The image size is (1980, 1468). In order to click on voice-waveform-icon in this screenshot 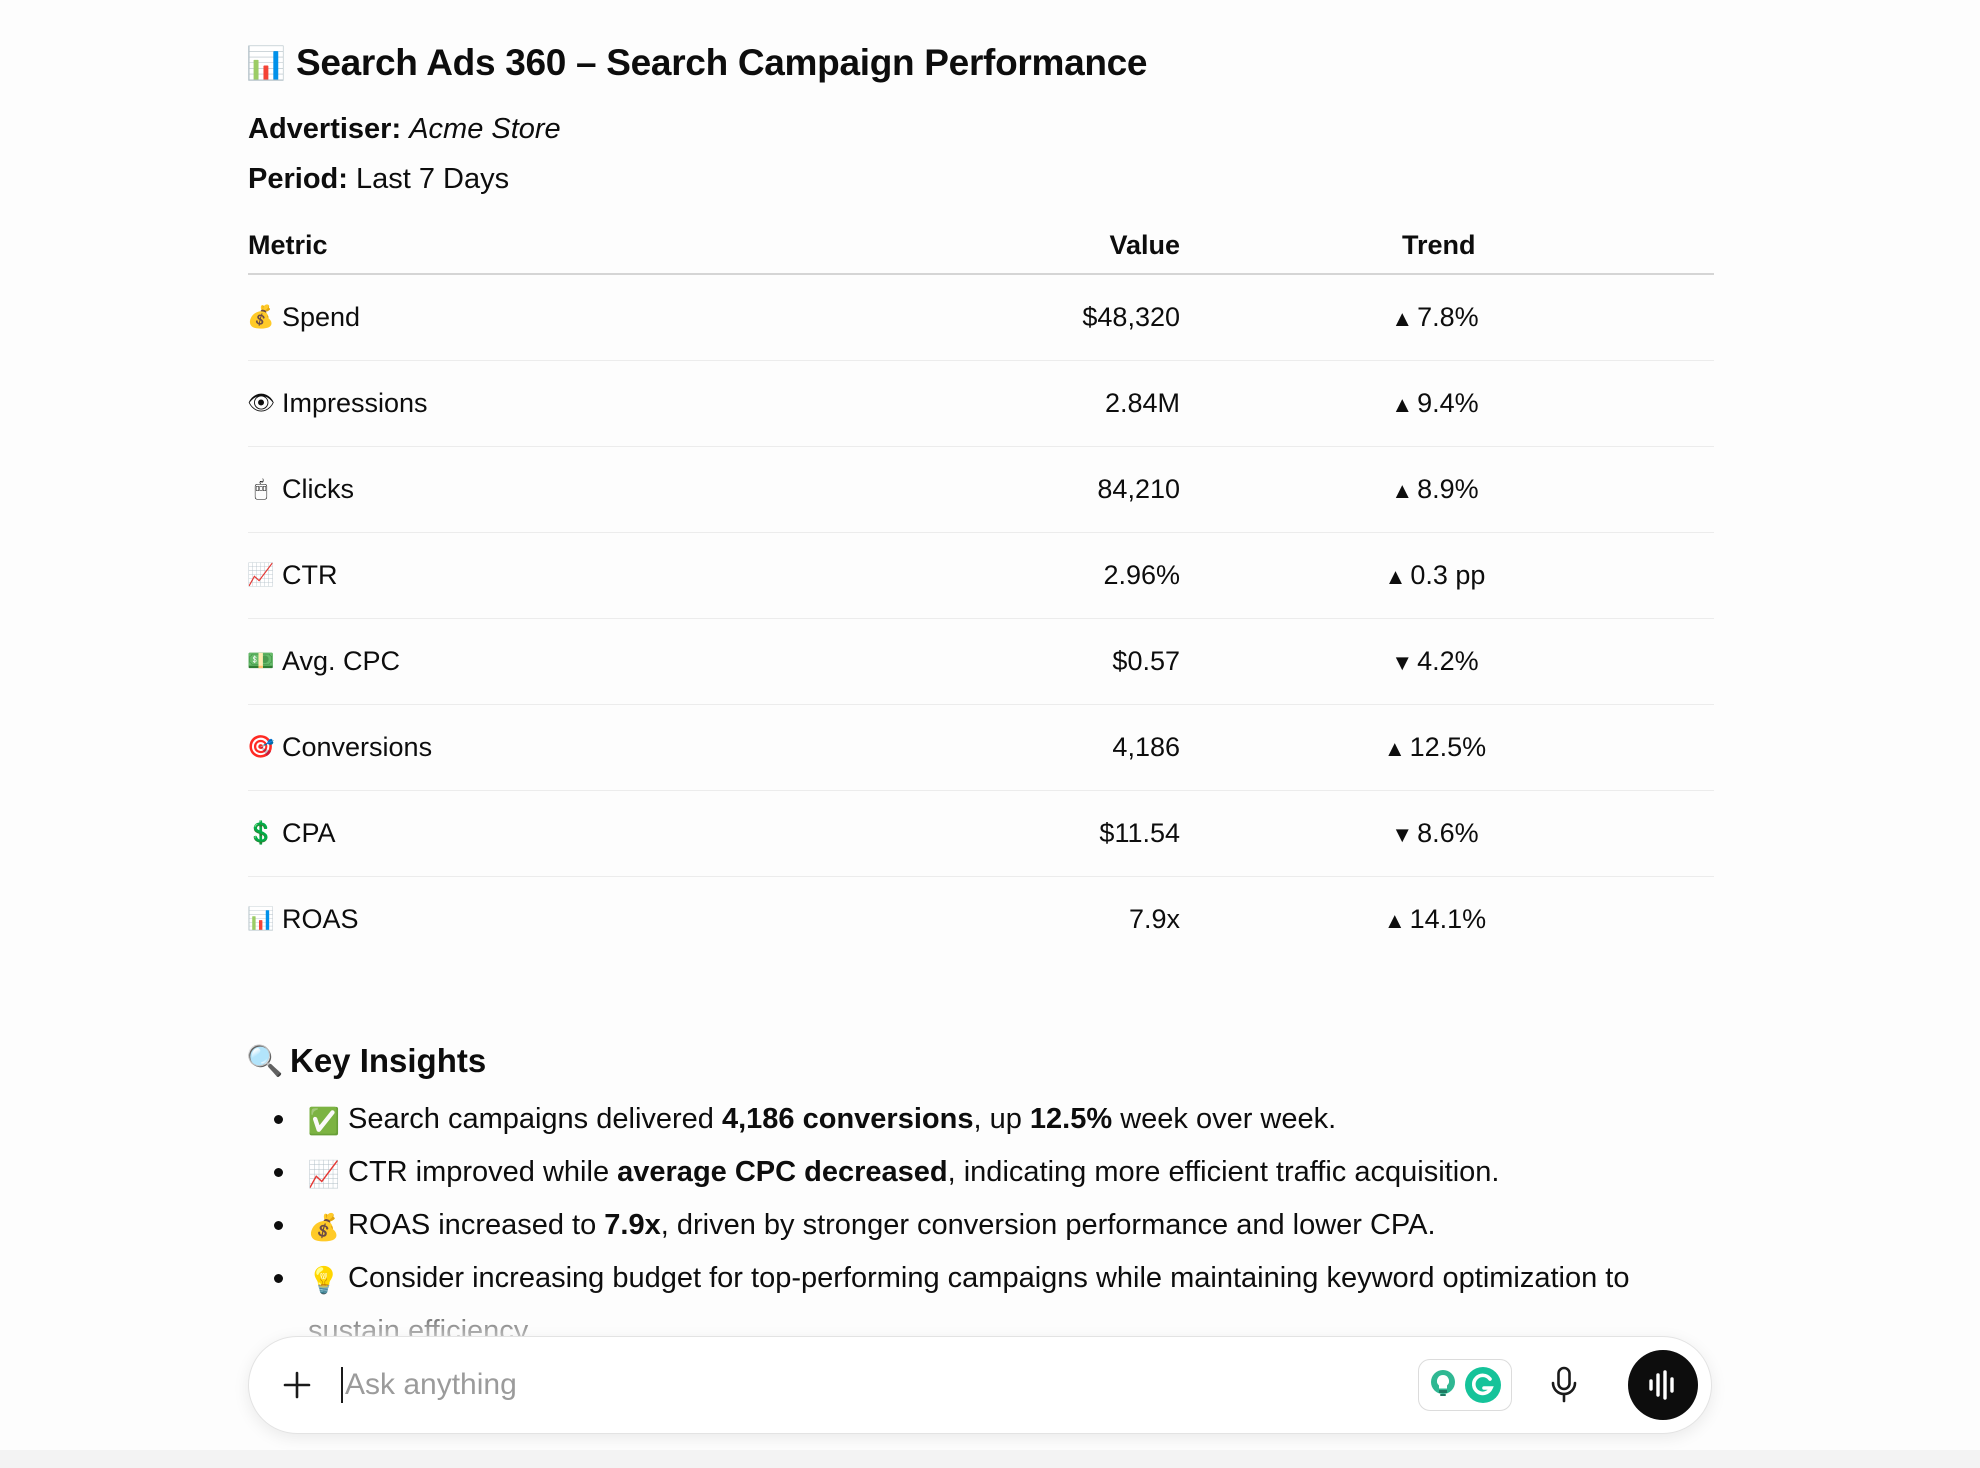, I will do `click(1661, 1385)`.